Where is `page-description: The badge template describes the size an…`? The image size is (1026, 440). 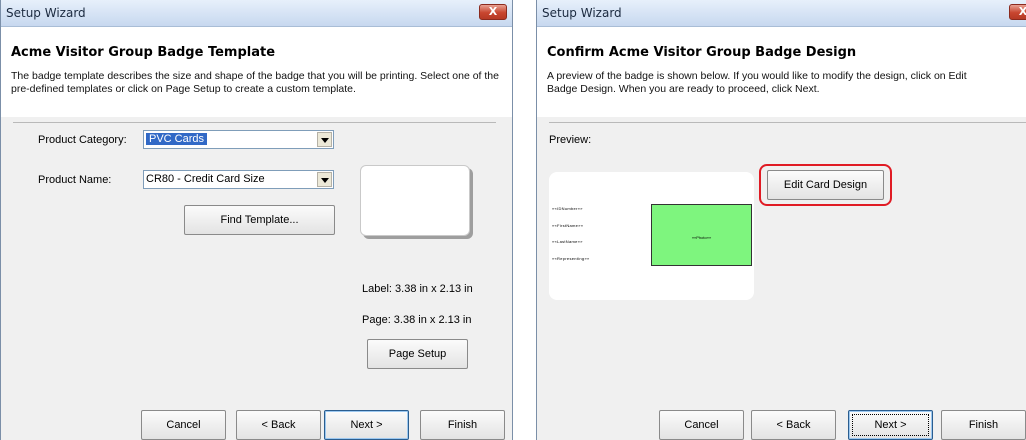 page-description: The badge template describes the size an… is located at coordinates (255, 82).